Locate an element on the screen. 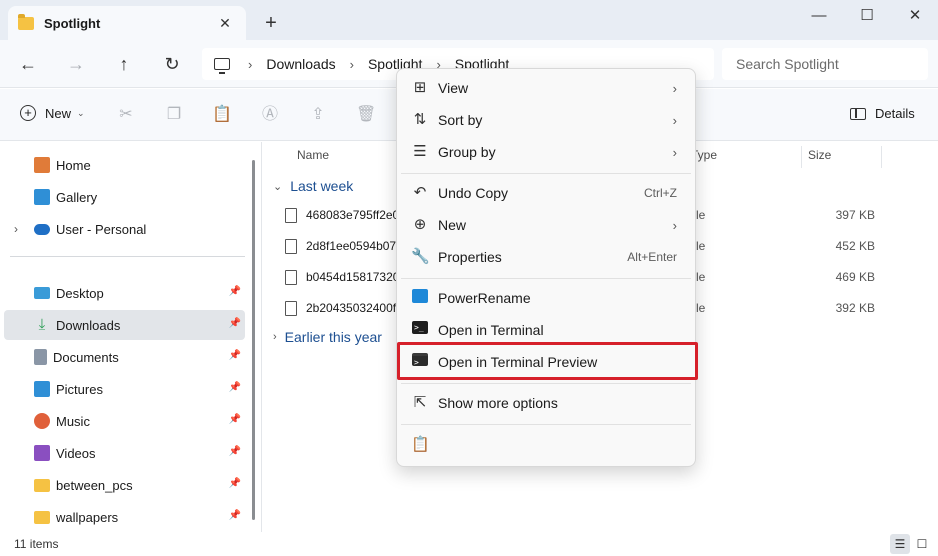  maximize-button: ☐ is located at coordinates (867, 16).